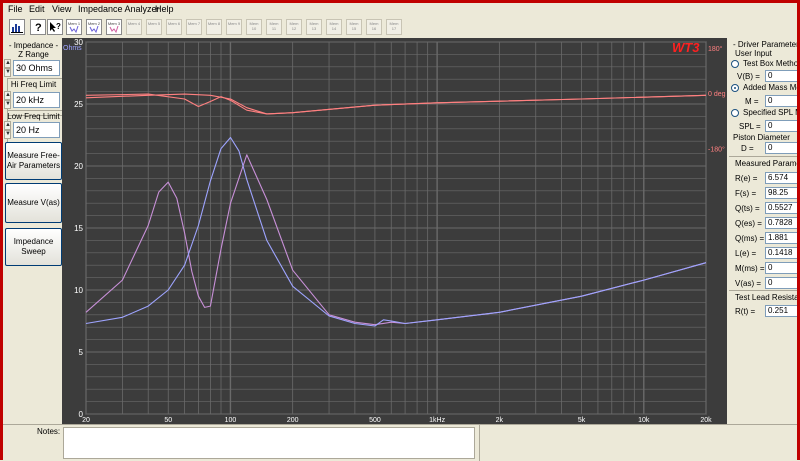 The image size is (800, 461). I want to click on menu-impedance-analyzer: Impedance Analyzer, so click(119, 9).